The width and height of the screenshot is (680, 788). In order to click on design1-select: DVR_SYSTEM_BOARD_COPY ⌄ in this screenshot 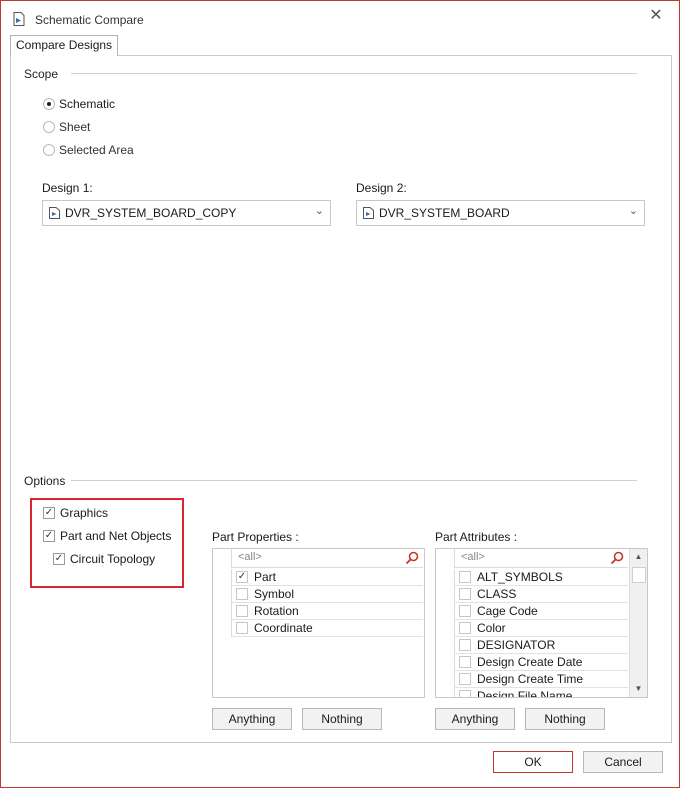, I will do `click(186, 213)`.